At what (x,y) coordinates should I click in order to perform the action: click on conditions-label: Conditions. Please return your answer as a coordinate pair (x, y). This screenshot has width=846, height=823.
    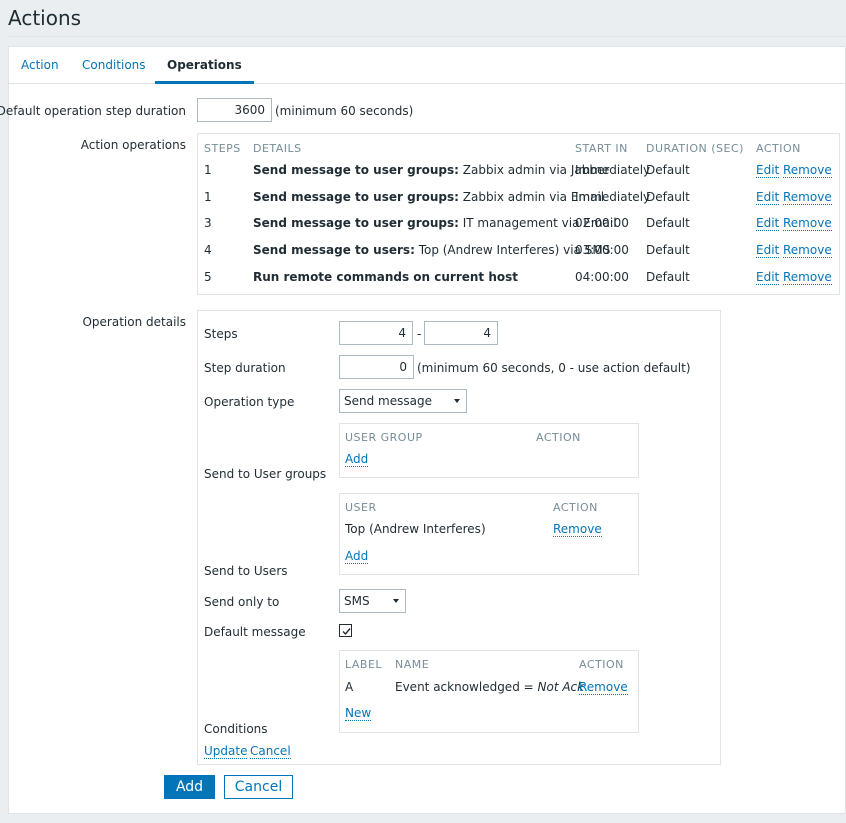
    Looking at the image, I should click on (236, 729).